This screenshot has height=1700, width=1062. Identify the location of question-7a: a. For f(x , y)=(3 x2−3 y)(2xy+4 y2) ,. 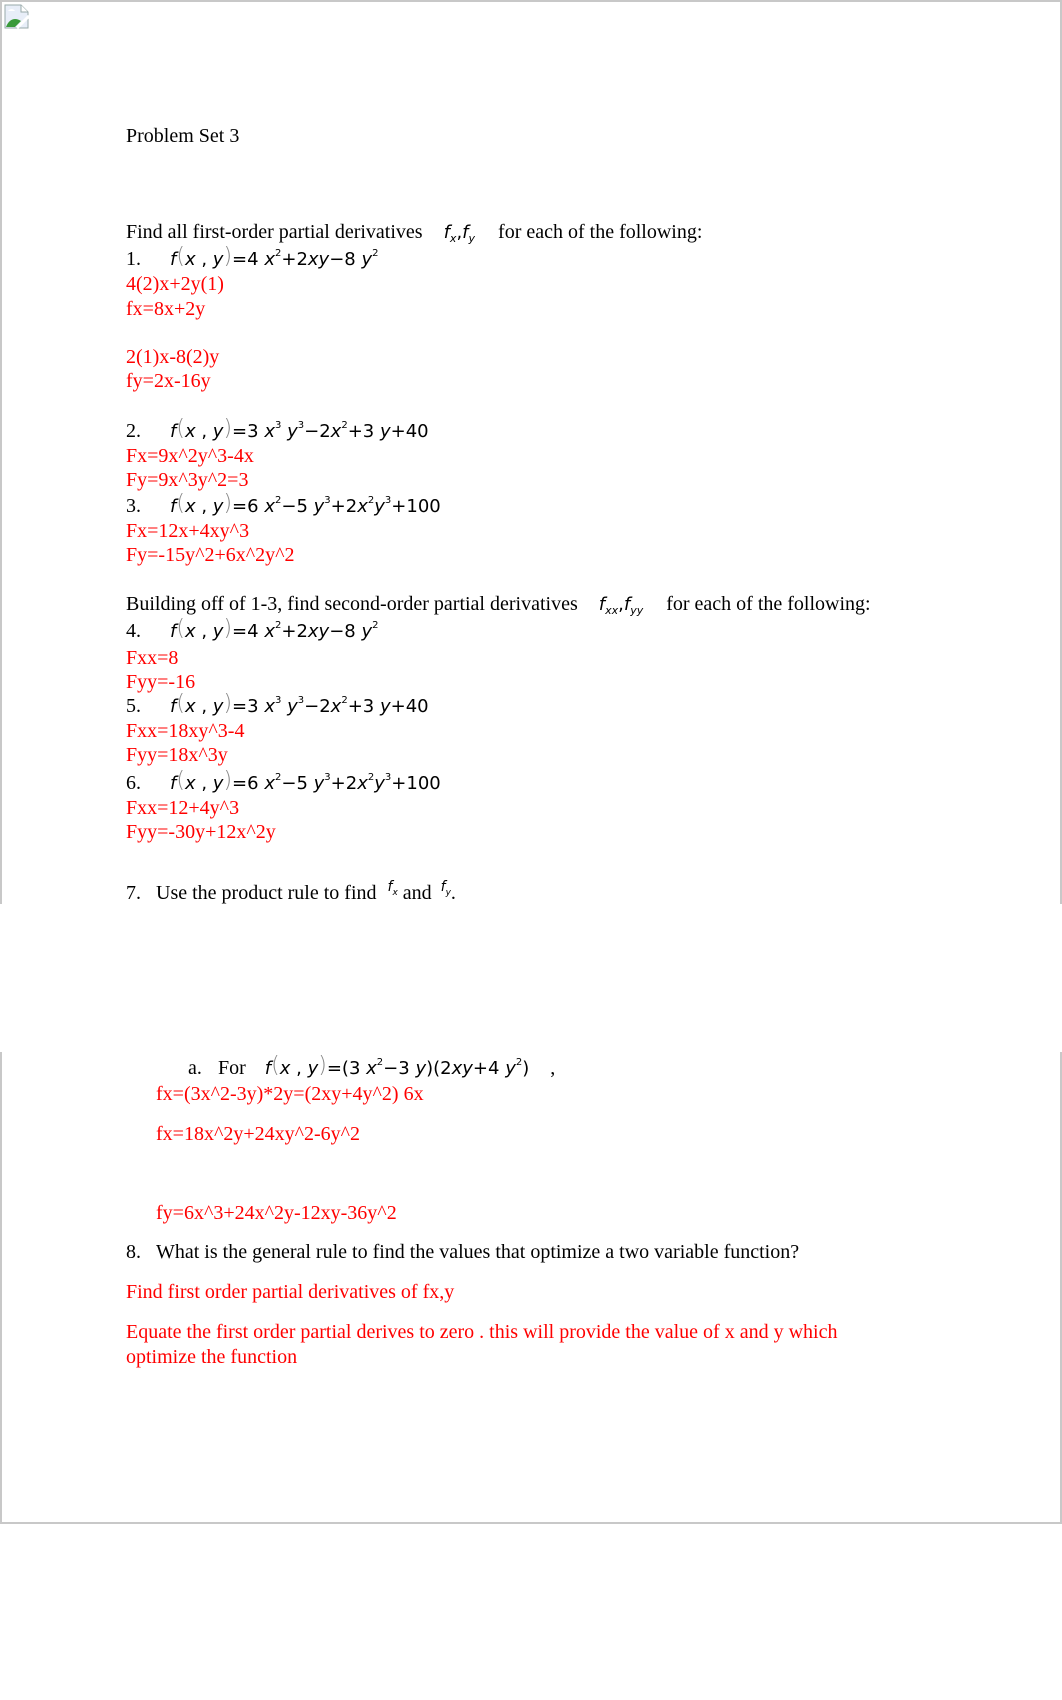
(372, 1067).